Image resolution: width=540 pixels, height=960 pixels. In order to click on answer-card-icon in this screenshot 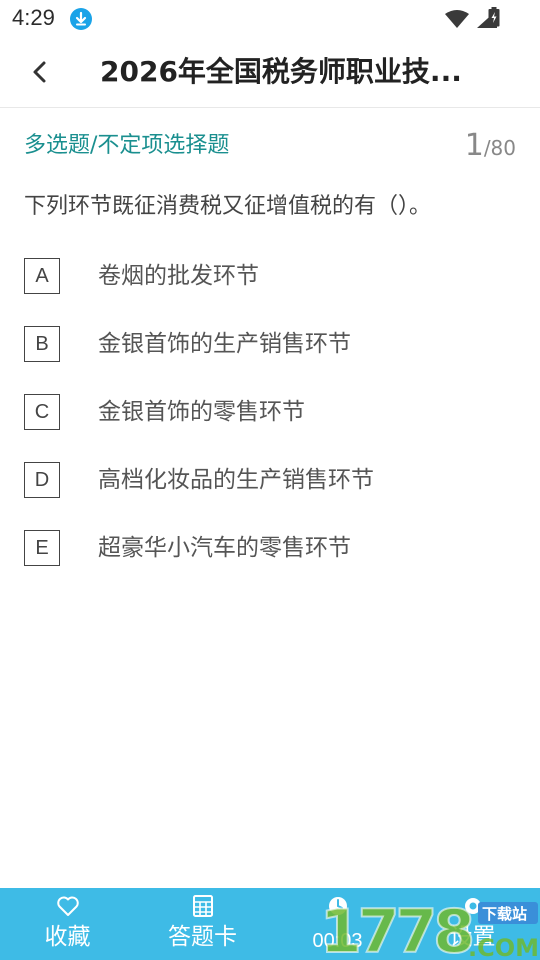, I will do `click(202, 906)`.